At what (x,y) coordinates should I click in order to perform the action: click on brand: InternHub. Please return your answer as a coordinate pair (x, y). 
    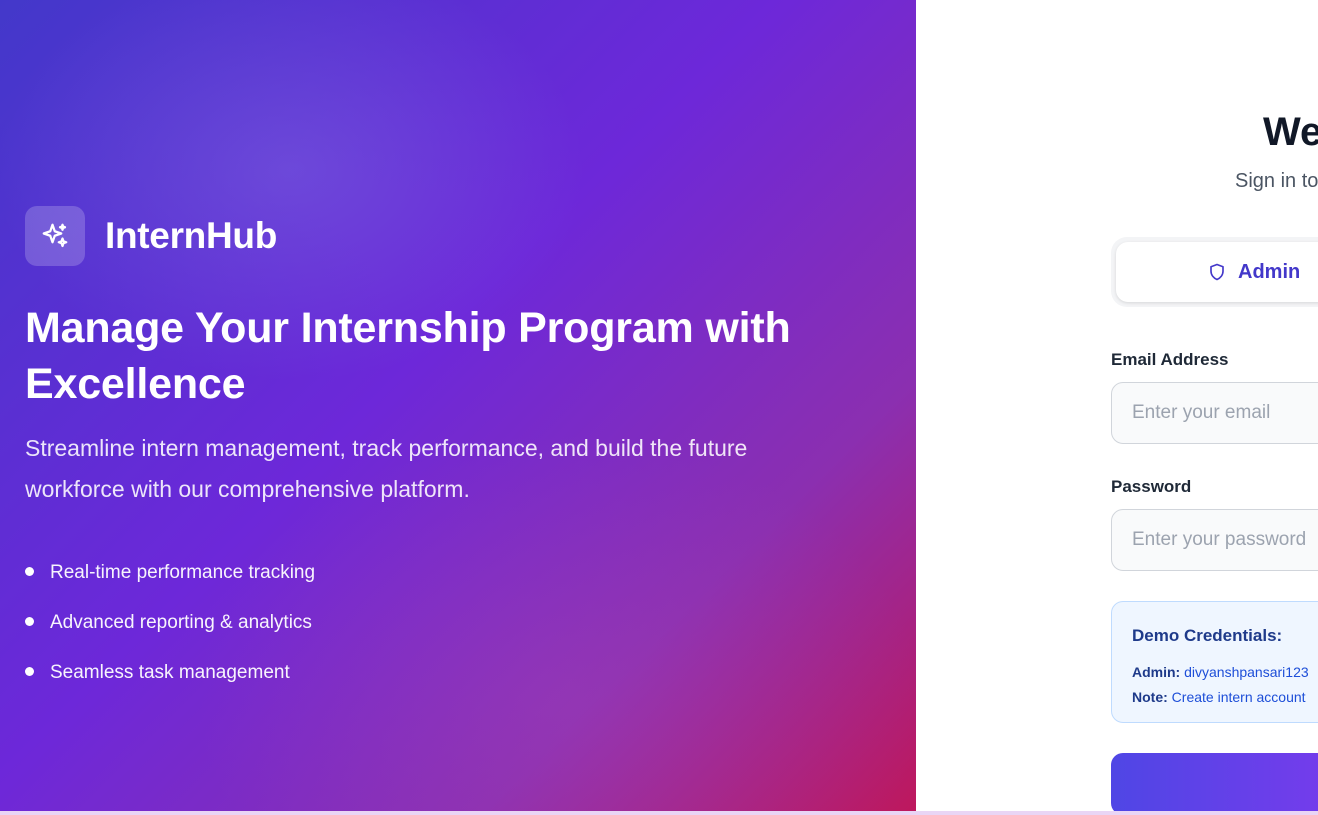
    Looking at the image, I should click on (151, 236).